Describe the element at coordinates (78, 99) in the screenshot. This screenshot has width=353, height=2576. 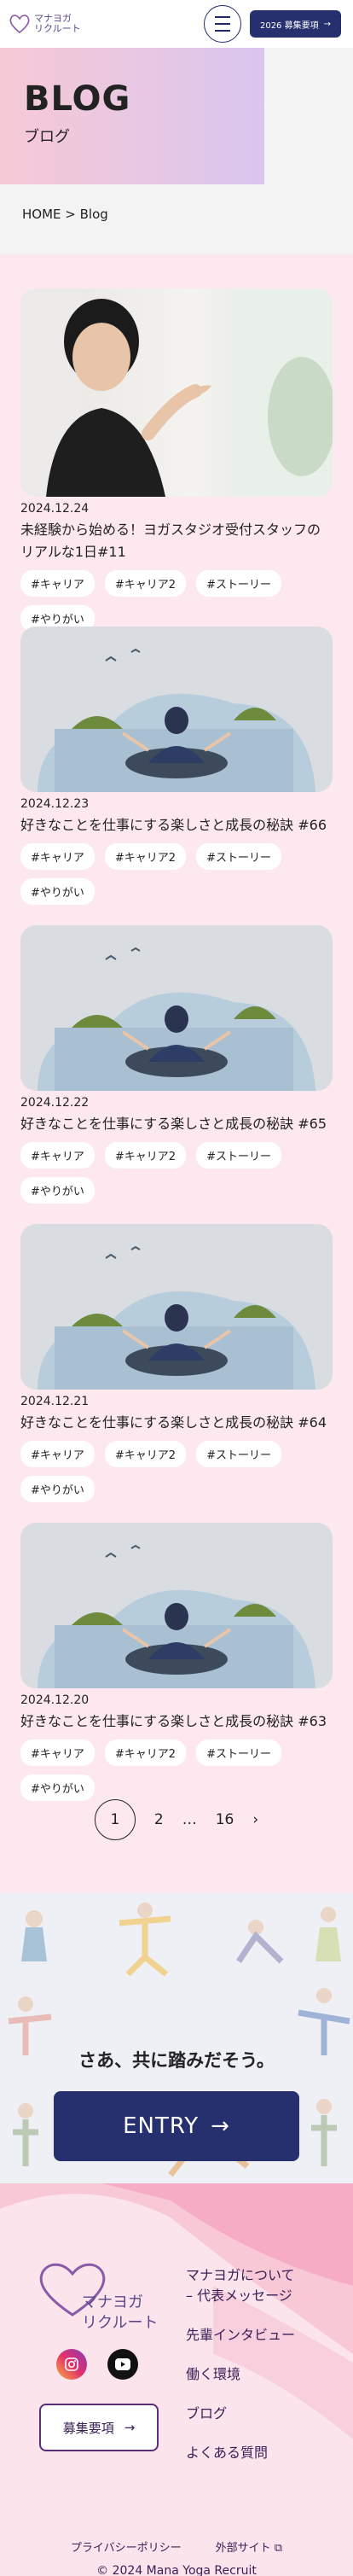
I see `page-title: BLOG` at that location.